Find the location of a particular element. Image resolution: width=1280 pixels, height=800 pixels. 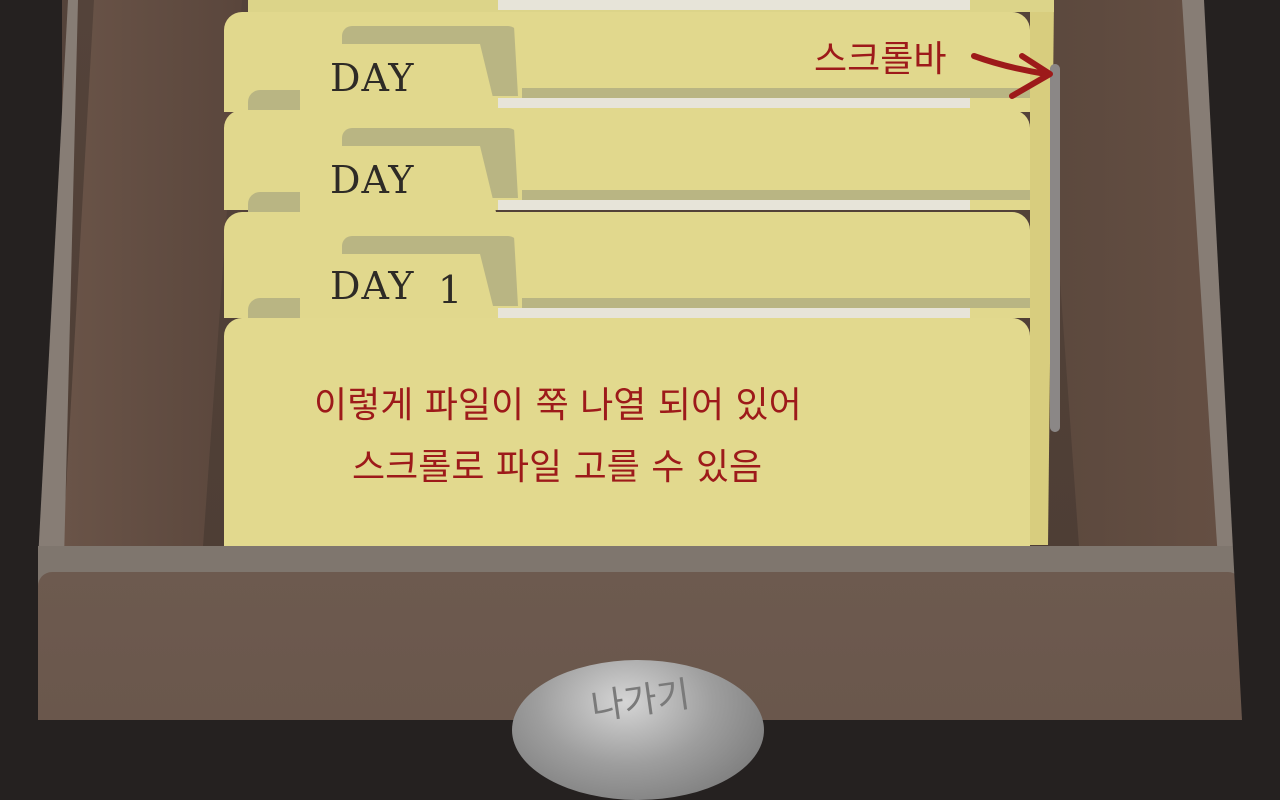

annotation-list-note-1: 이렇게 파일이 쭉 나열 되어 있어 is located at coordinates (558, 405).